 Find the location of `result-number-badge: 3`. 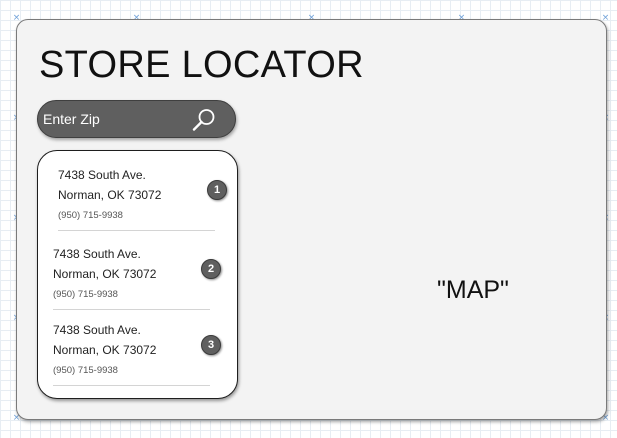

result-number-badge: 3 is located at coordinates (211, 345).